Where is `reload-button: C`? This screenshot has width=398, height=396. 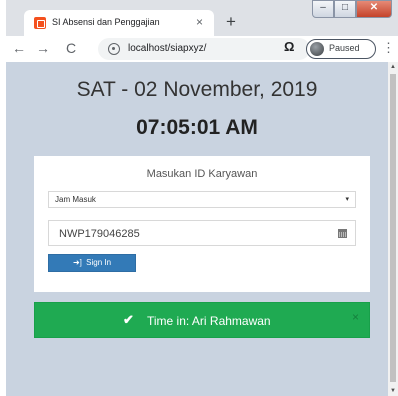 reload-button: C is located at coordinates (71, 48).